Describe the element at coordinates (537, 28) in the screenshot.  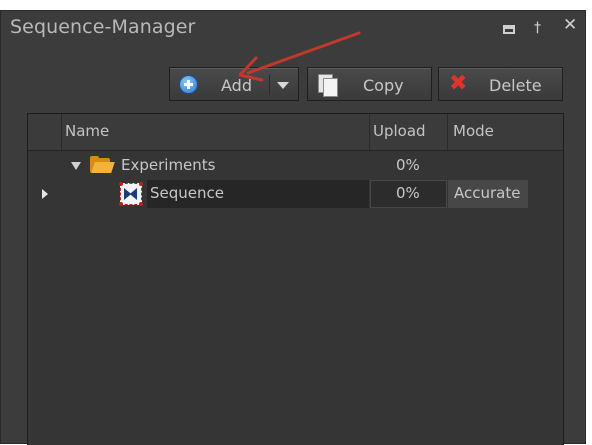
I see `pin-icon: †` at that location.